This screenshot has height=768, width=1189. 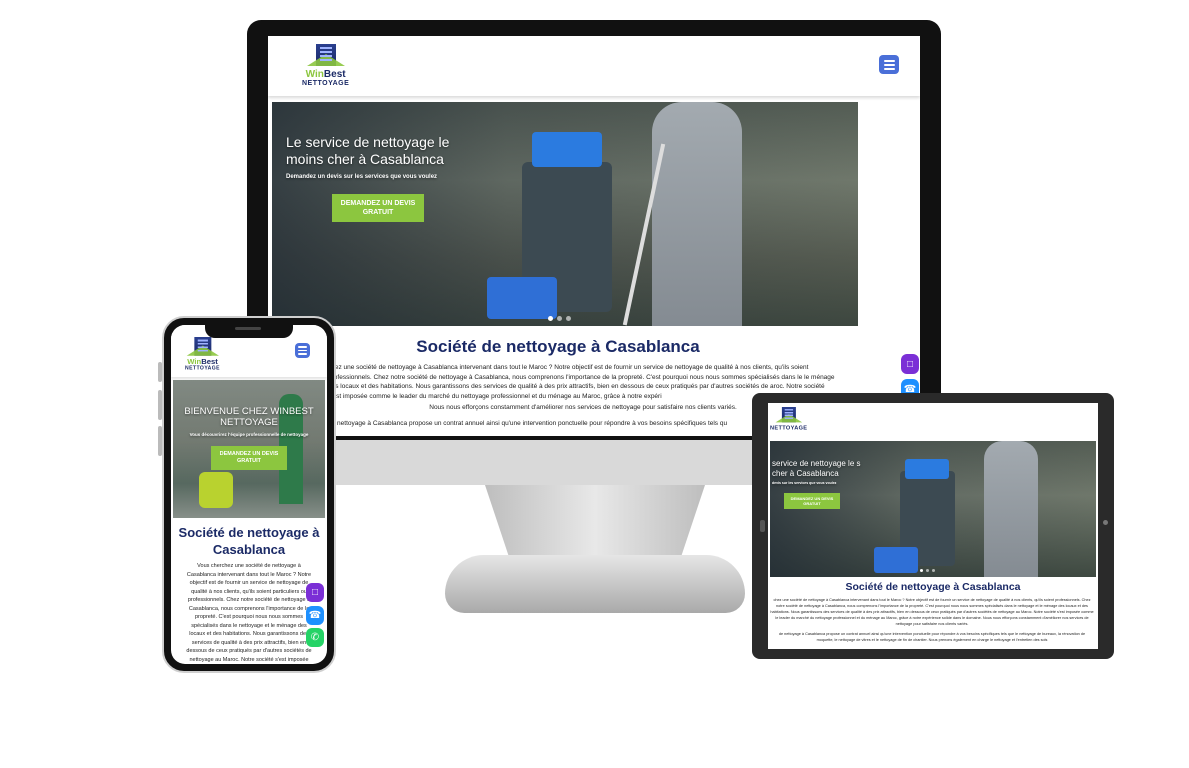 I want to click on tablet-camera, so click(x=1105, y=522).